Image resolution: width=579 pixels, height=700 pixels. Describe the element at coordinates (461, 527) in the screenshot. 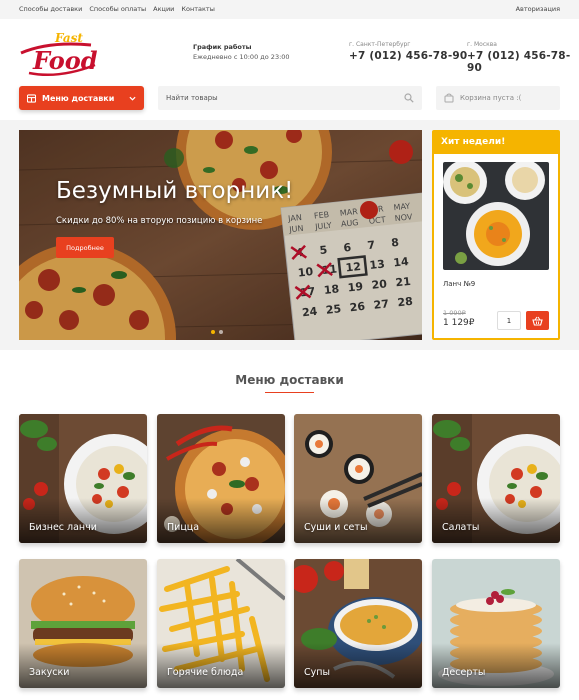

I see `category-label: Салаты` at that location.